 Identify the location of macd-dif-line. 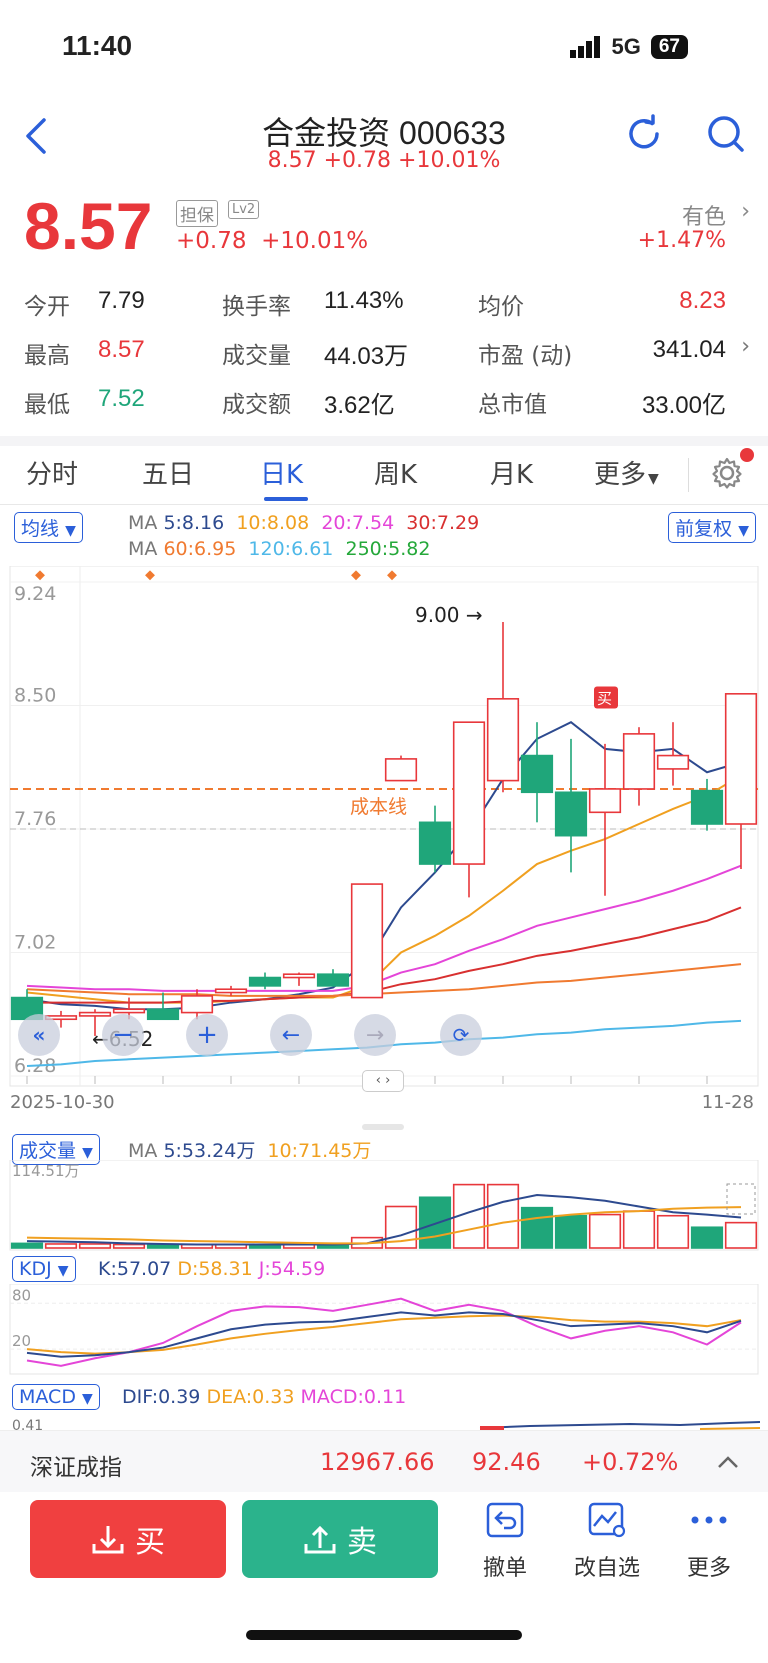
(619, 1425).